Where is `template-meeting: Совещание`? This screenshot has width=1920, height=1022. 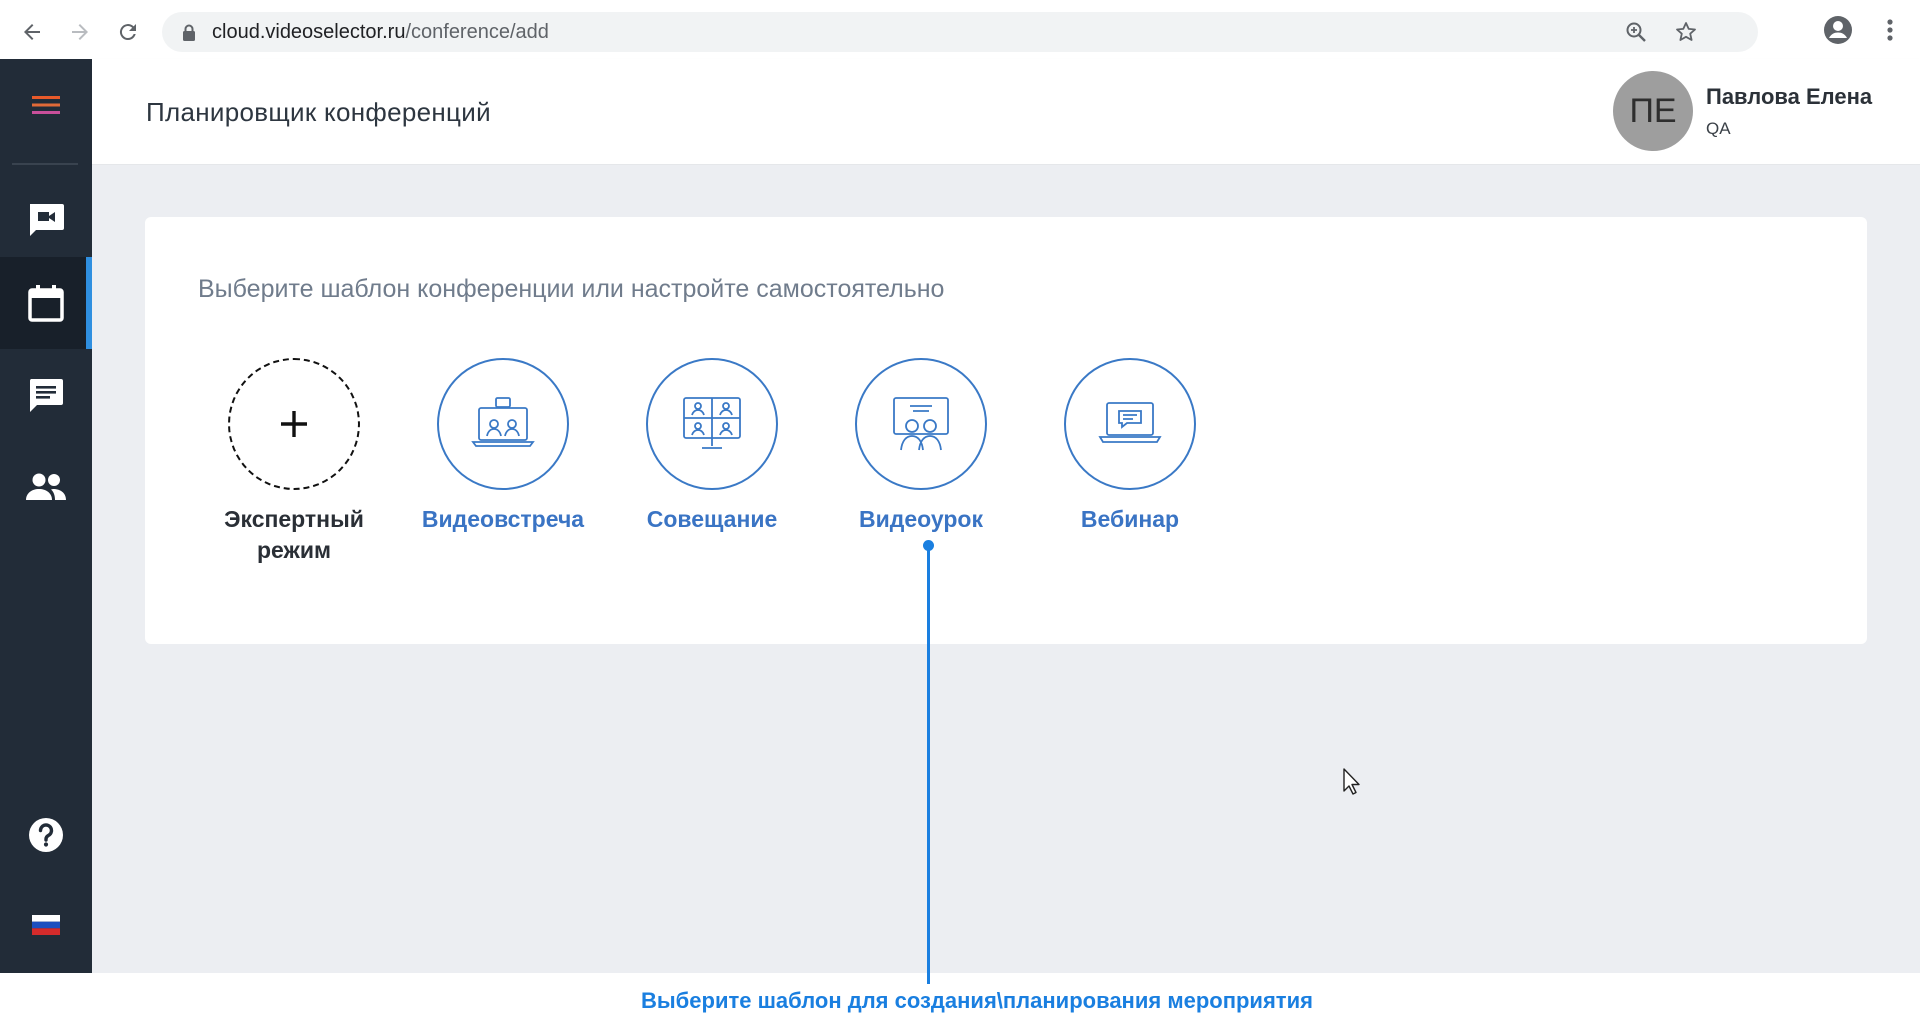 template-meeting: Совещание is located at coordinates (712, 446).